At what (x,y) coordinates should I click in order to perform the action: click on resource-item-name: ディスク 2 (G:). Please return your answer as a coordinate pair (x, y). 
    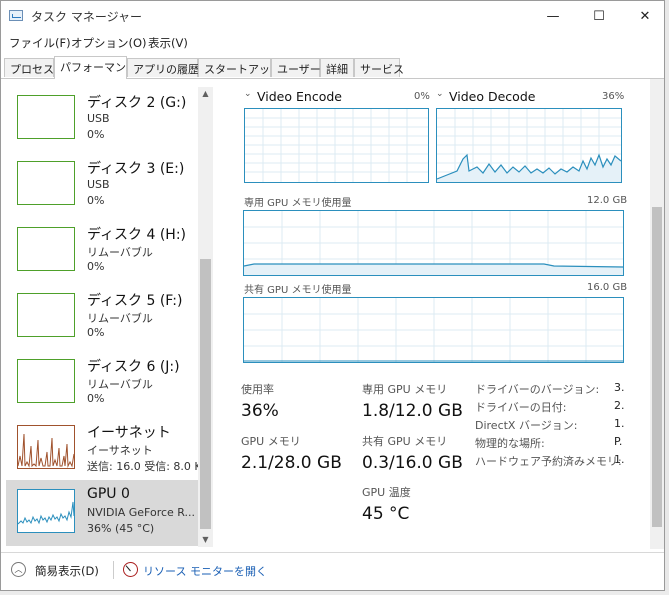
    Looking at the image, I should click on (137, 103).